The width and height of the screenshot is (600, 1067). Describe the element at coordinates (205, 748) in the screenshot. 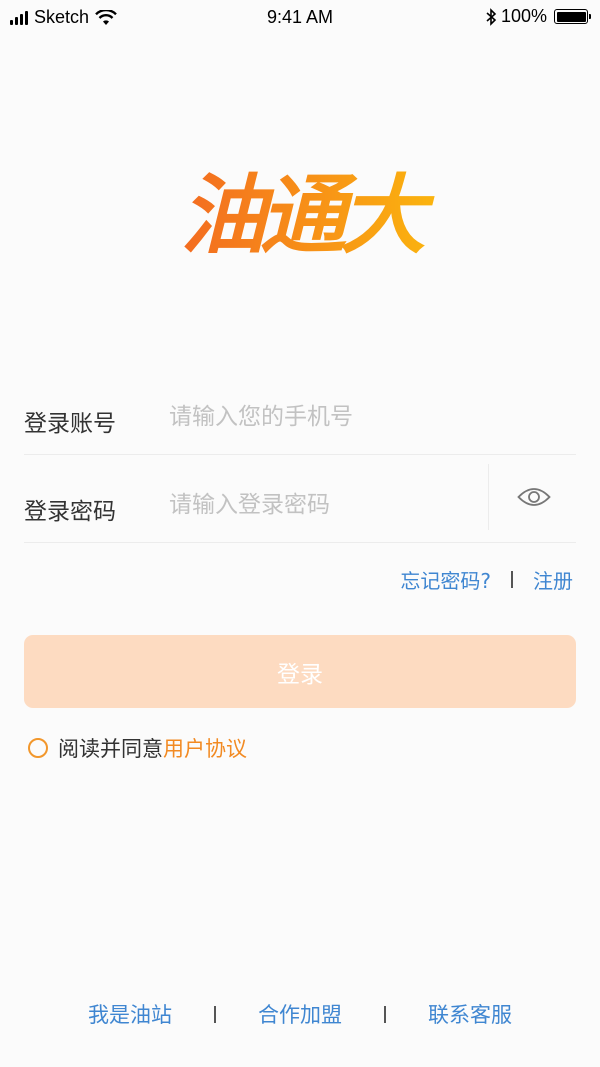

I see `user-agreement-link: 用户协议` at that location.